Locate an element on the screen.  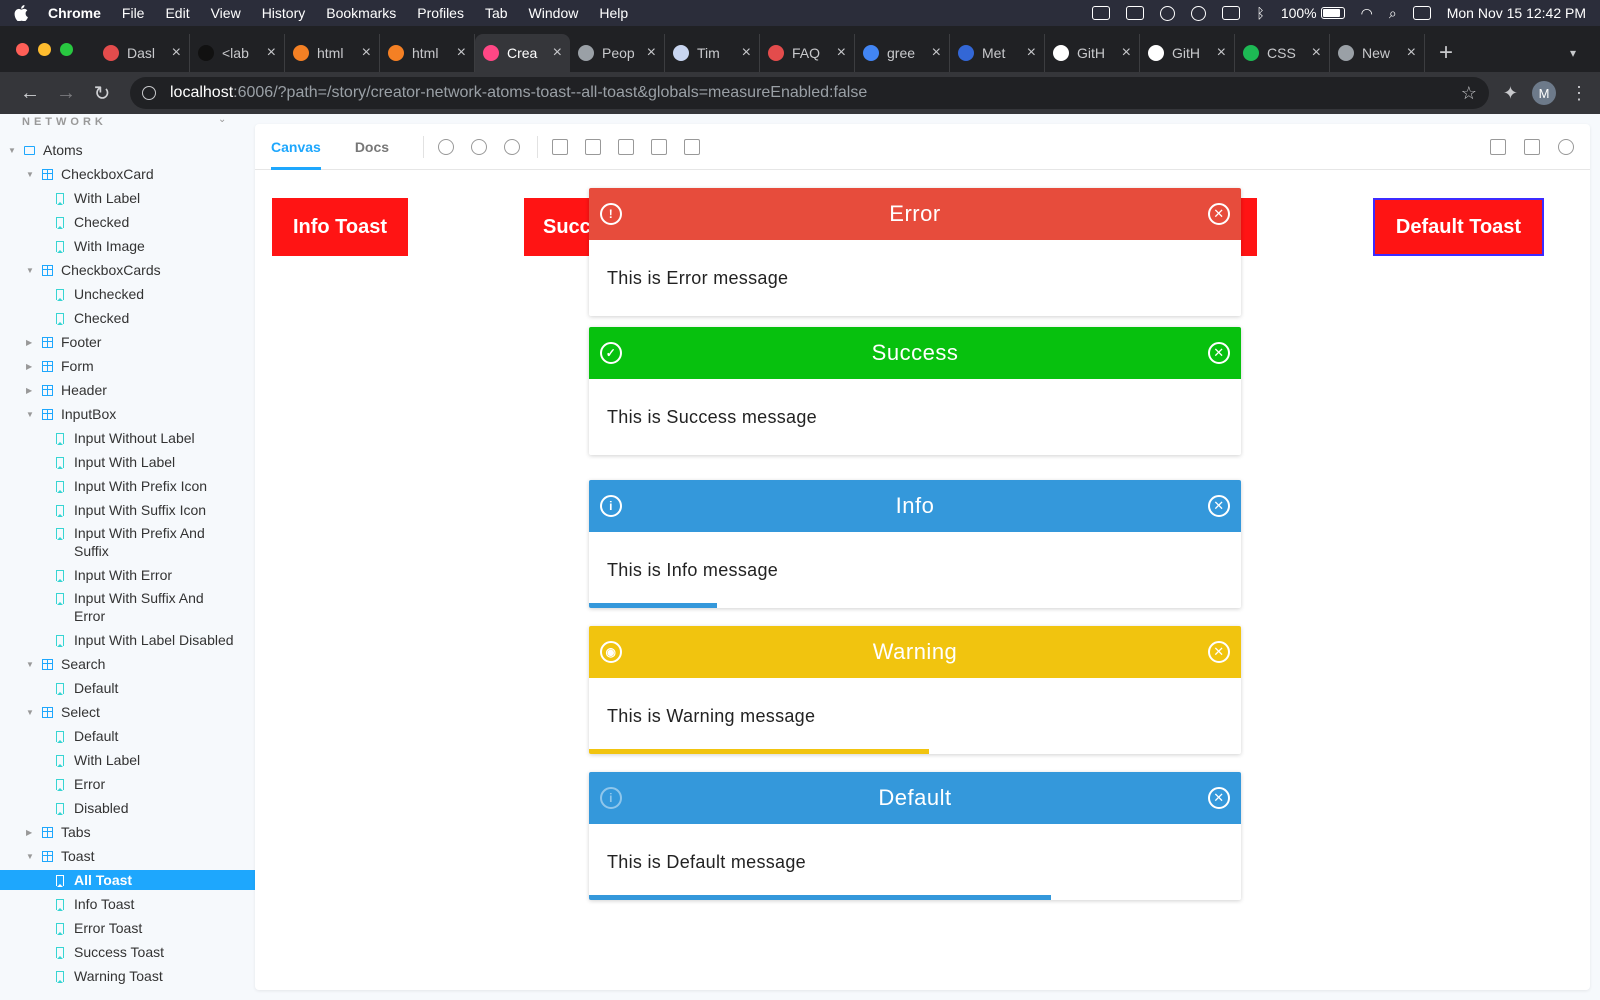
battery-status: 100% is located at coordinates (1313, 13).